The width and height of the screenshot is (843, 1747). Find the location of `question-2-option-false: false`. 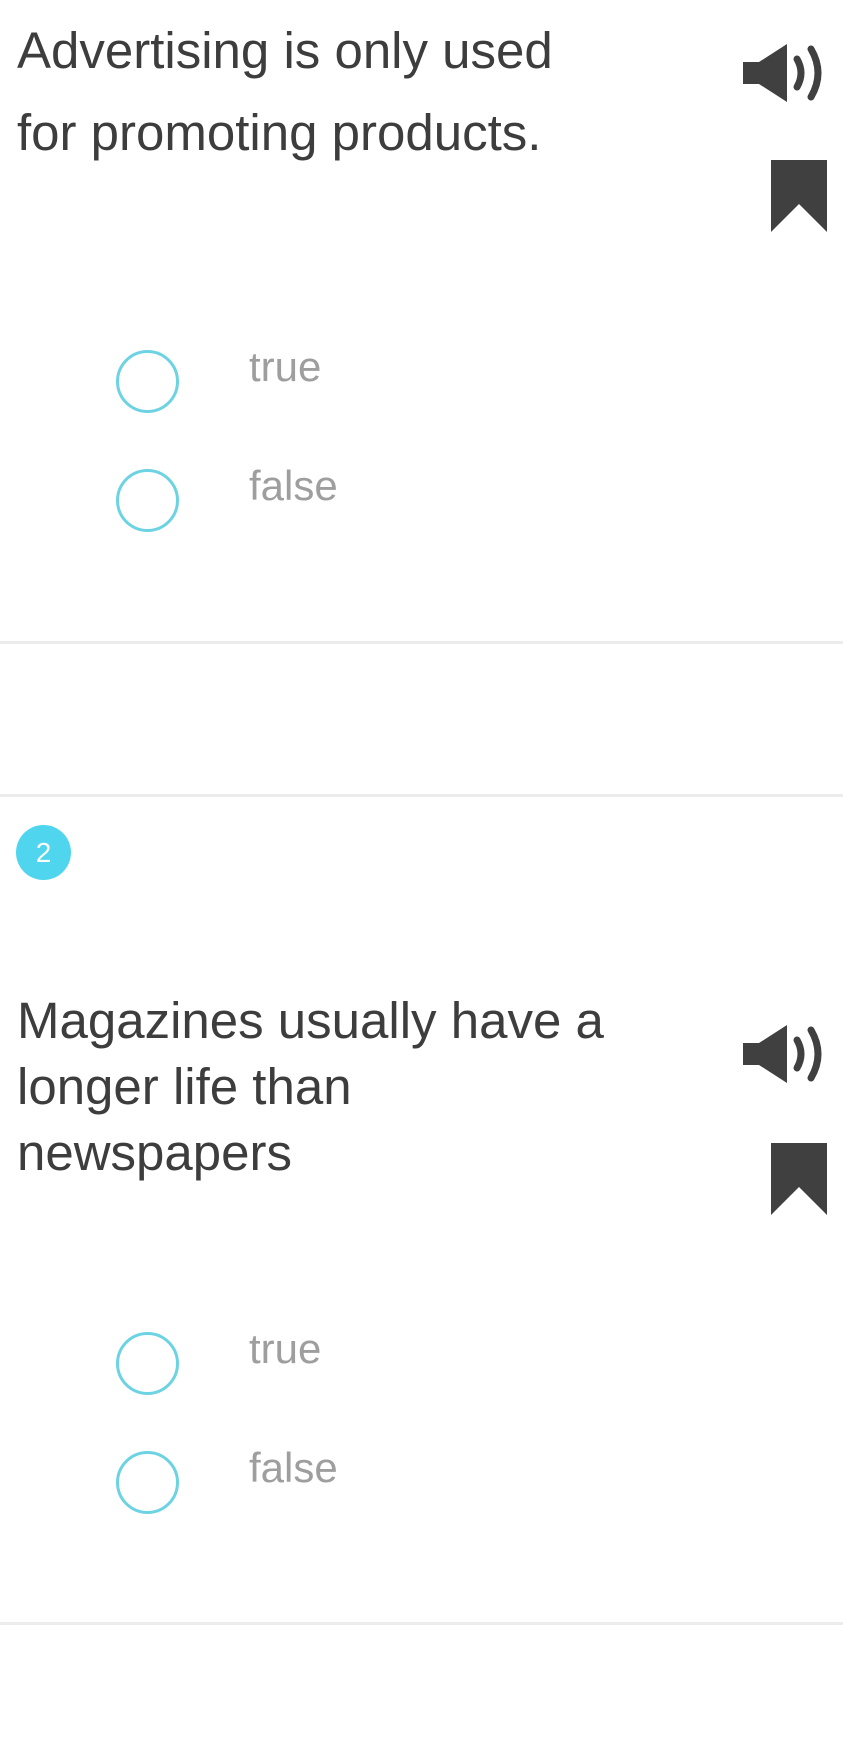

question-2-option-false: false is located at coordinates (360, 1487).